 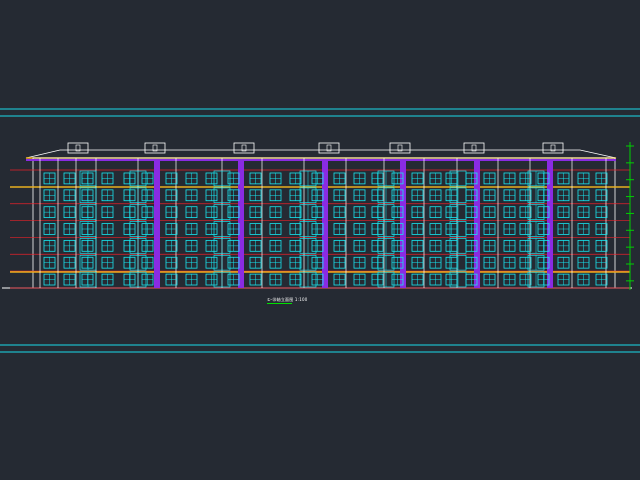 I want to click on elevation-title-text: ①-⑳轴立面图, so click(x=280, y=299).